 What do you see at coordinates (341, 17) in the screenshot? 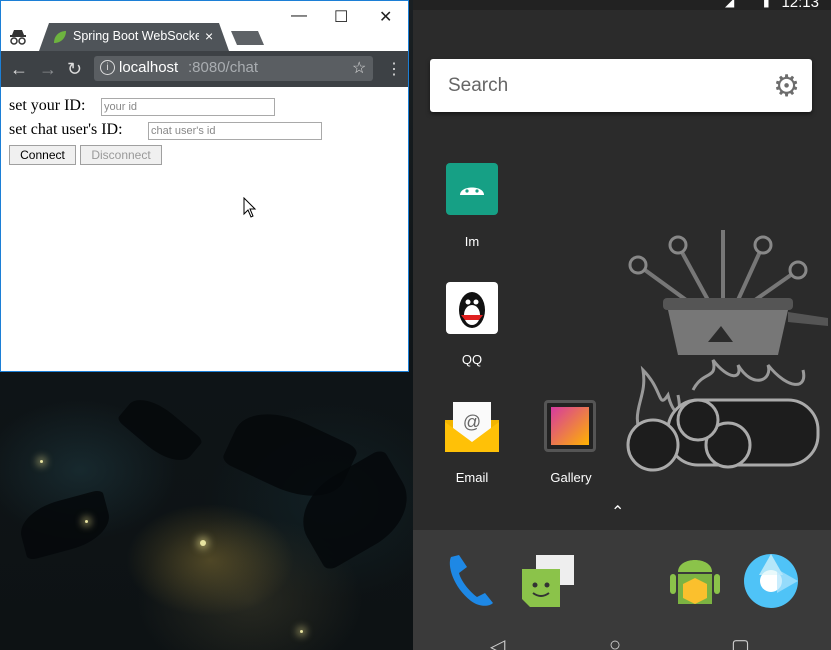
I see `maximize-button: ☐` at bounding box center [341, 17].